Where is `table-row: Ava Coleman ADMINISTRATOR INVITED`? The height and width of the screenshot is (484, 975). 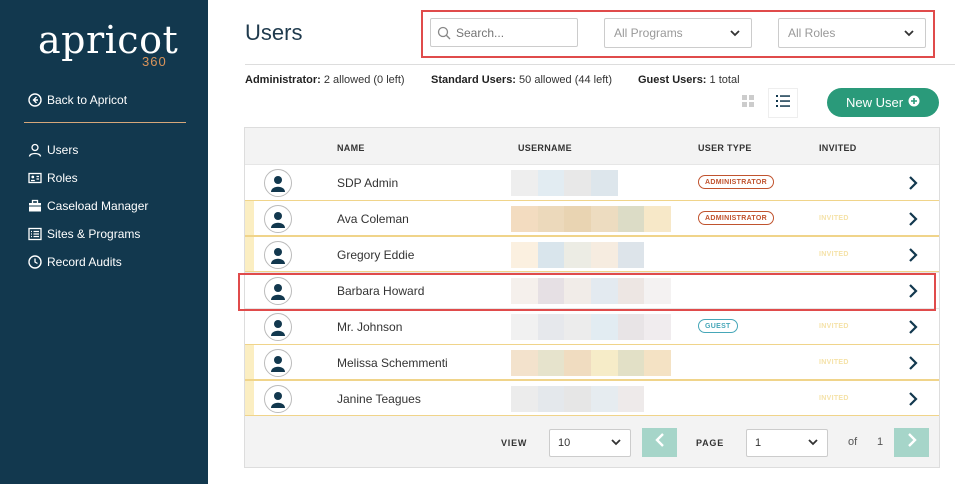 table-row: Ava Coleman ADMINISTRATOR INVITED is located at coordinates (592, 218).